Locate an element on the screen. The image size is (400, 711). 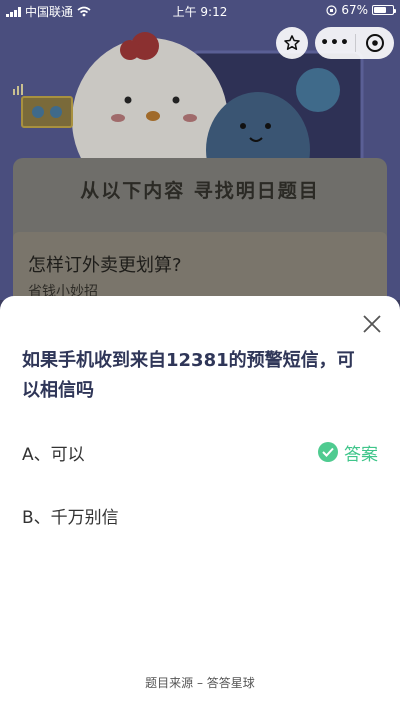
exit-button is located at coordinates (375, 43).